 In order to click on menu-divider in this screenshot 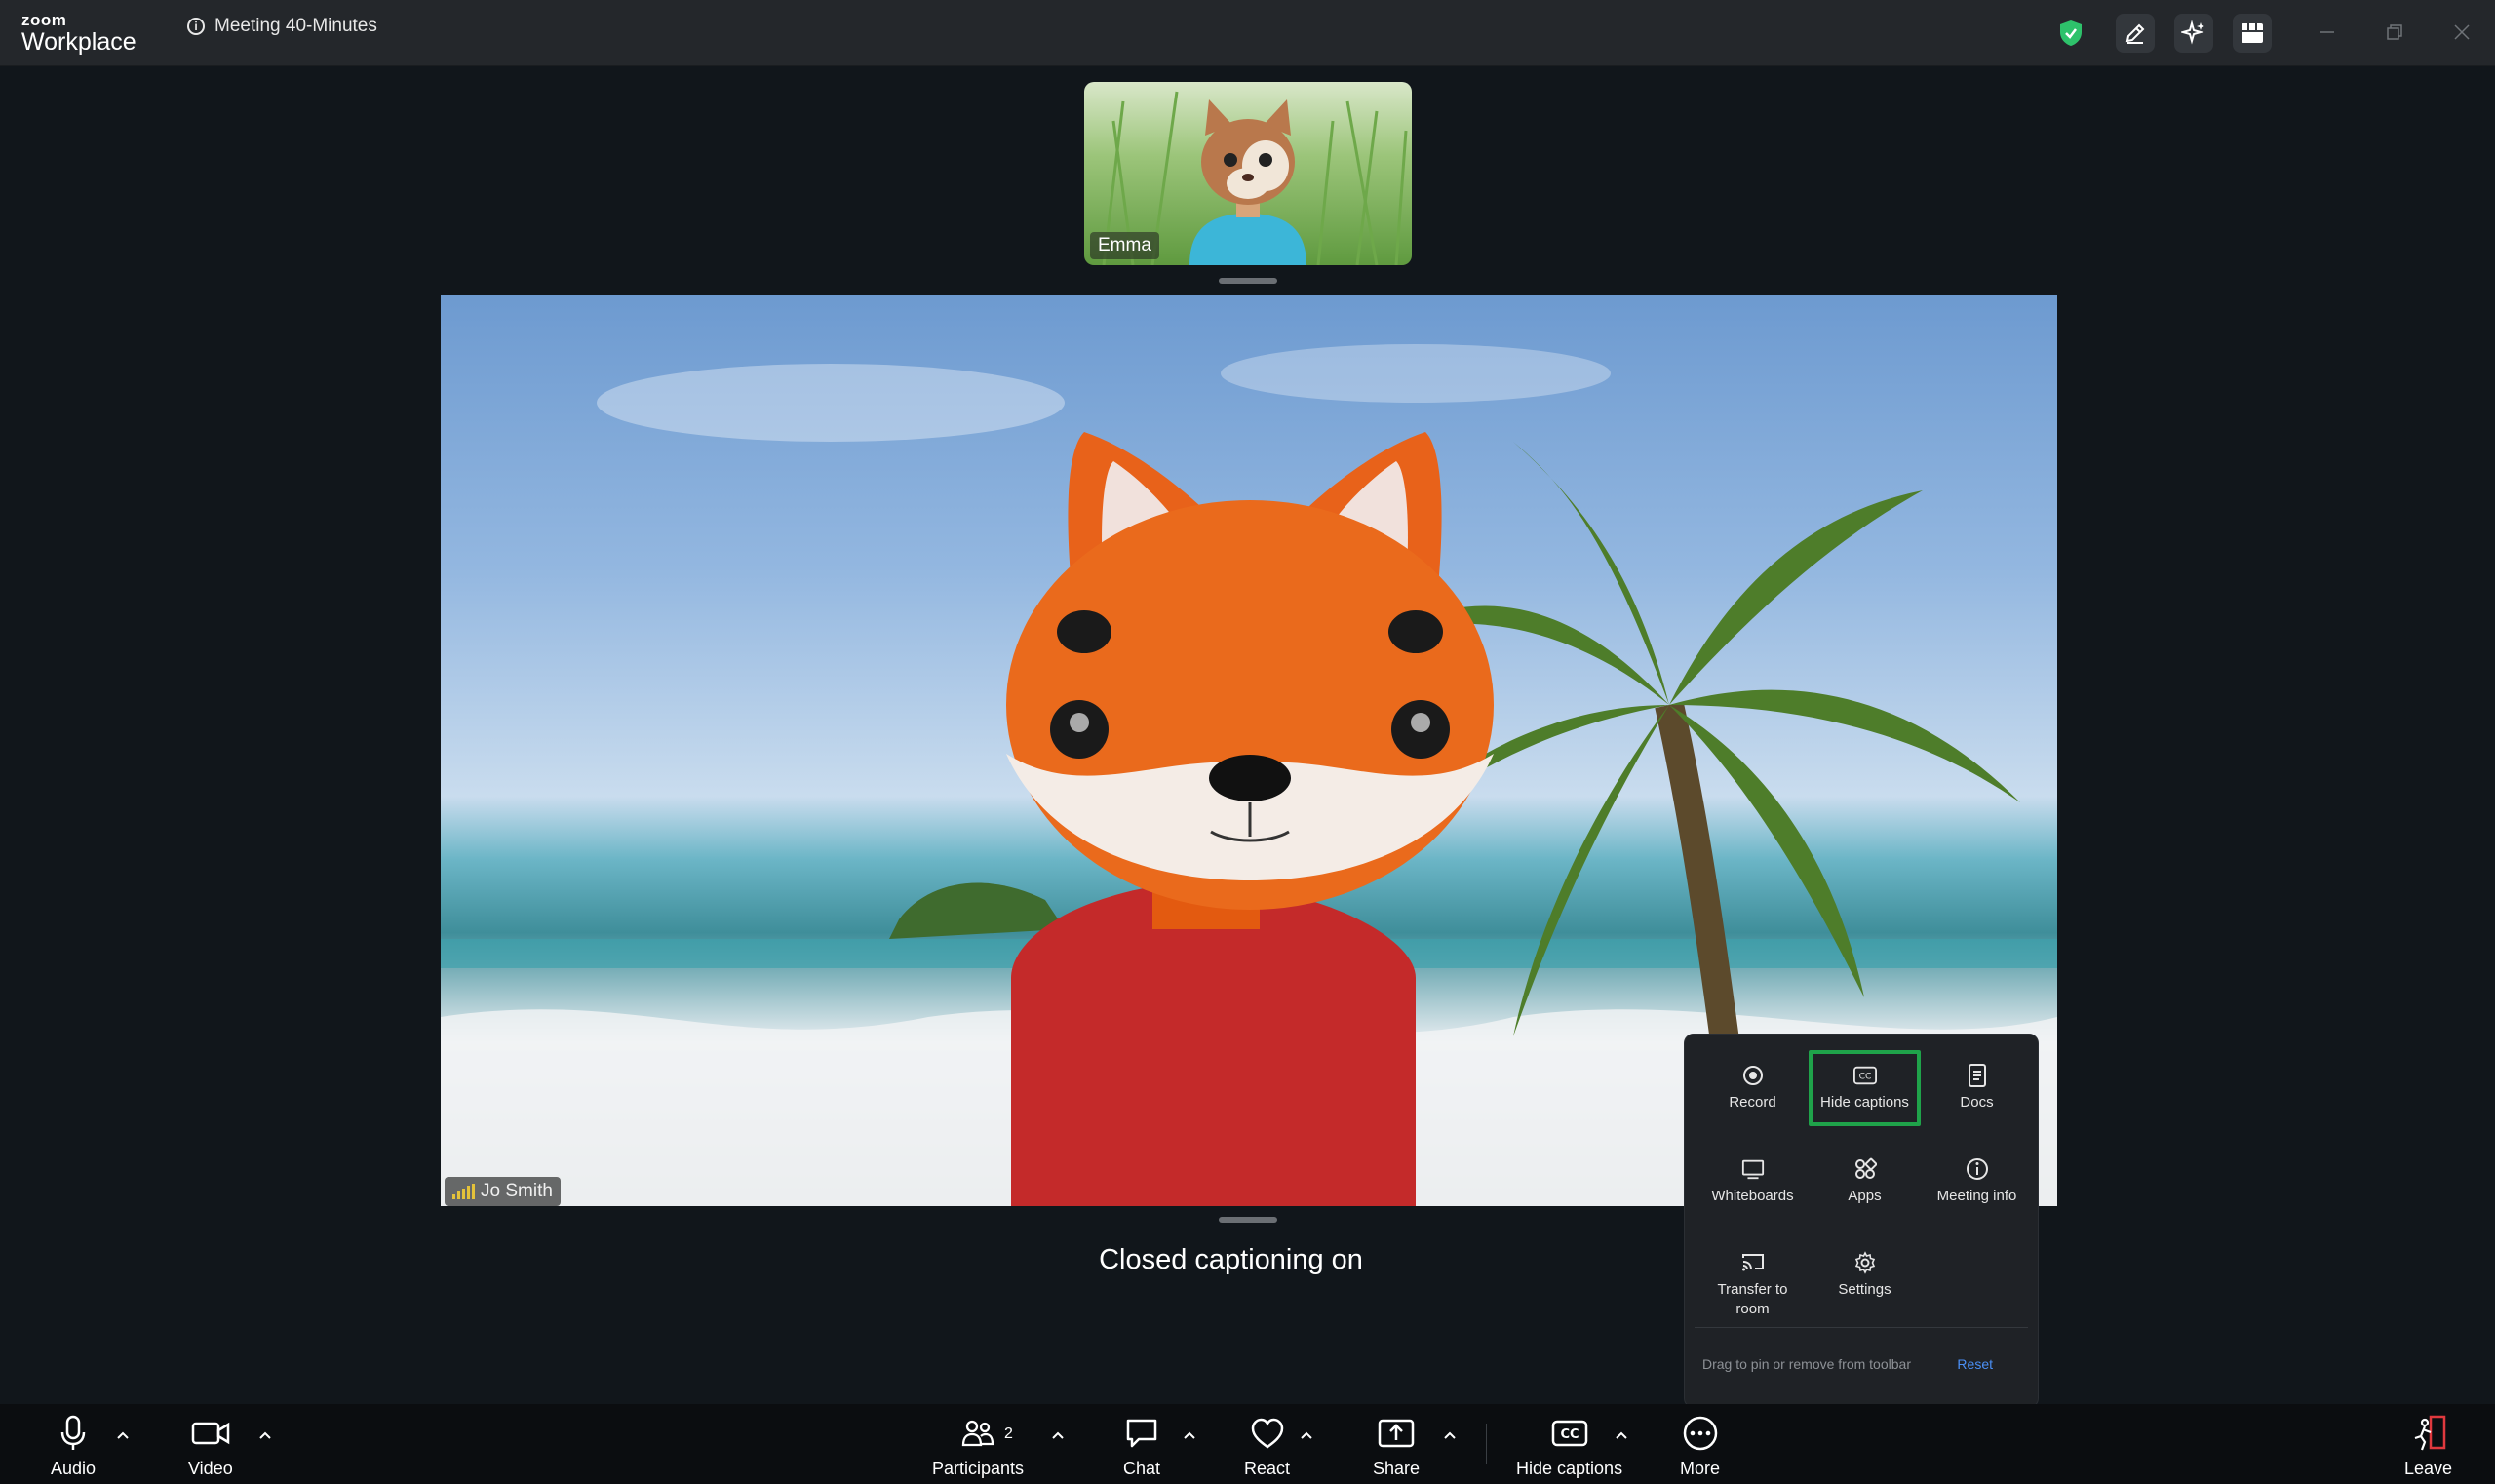, I will do `click(1861, 1327)`.